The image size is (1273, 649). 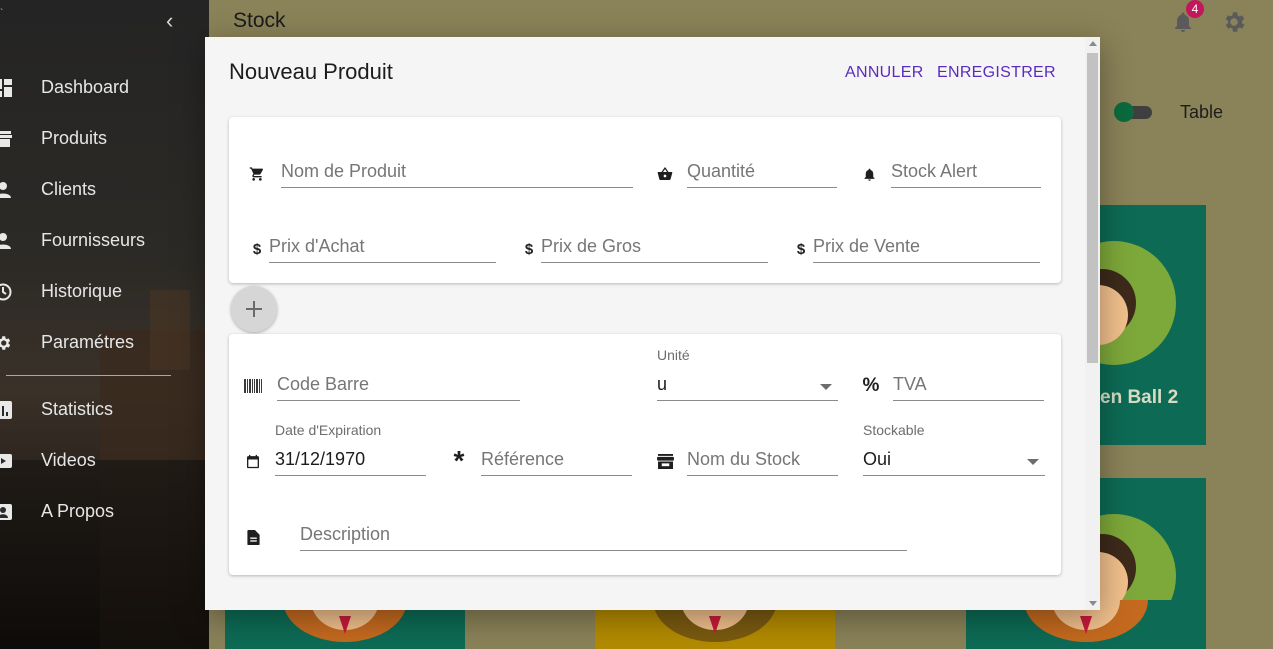 What do you see at coordinates (257, 174) in the screenshot?
I see `cart-icon` at bounding box center [257, 174].